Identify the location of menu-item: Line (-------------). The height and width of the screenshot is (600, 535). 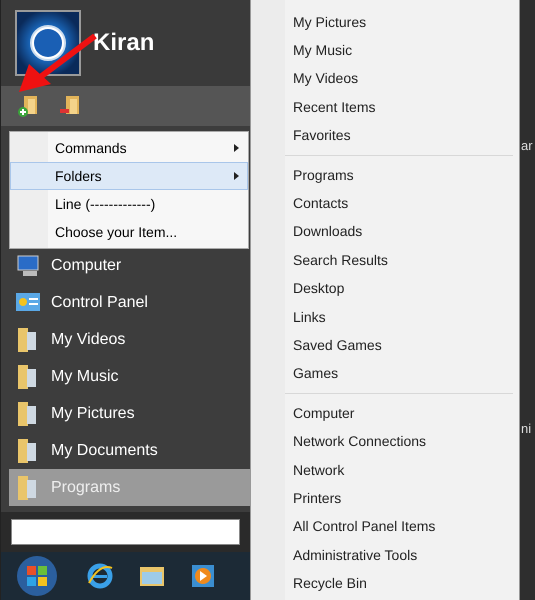
(129, 204).